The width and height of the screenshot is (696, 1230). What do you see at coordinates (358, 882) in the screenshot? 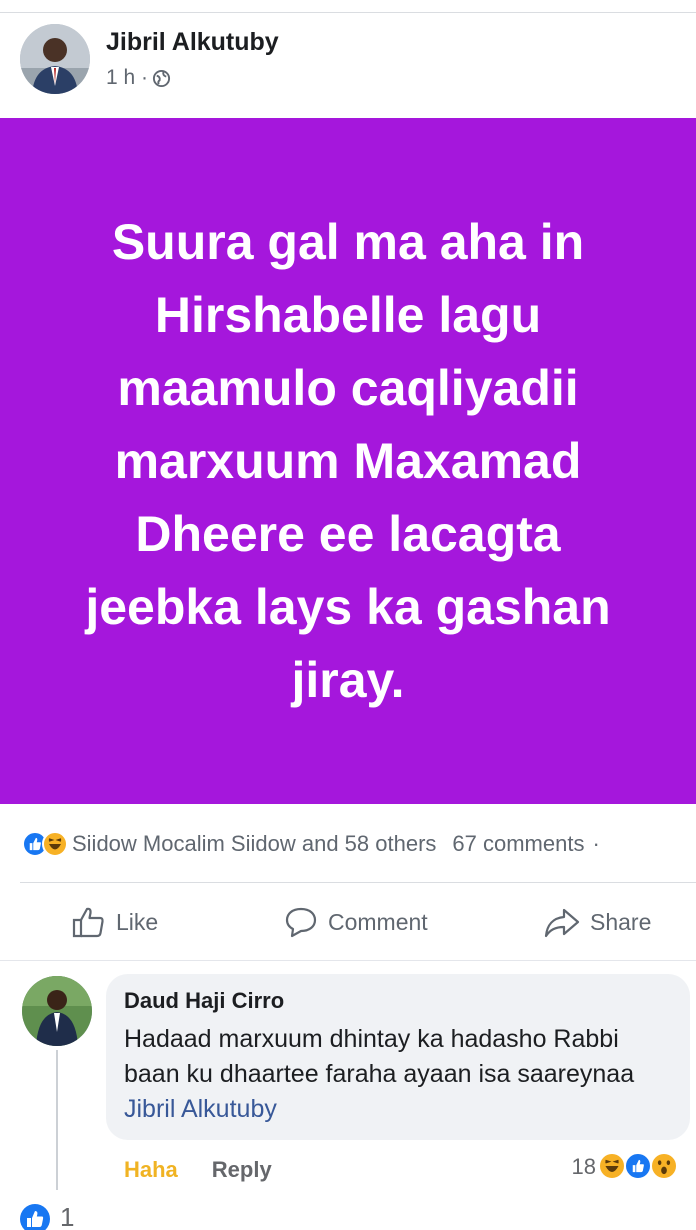
I see `actions-divider` at bounding box center [358, 882].